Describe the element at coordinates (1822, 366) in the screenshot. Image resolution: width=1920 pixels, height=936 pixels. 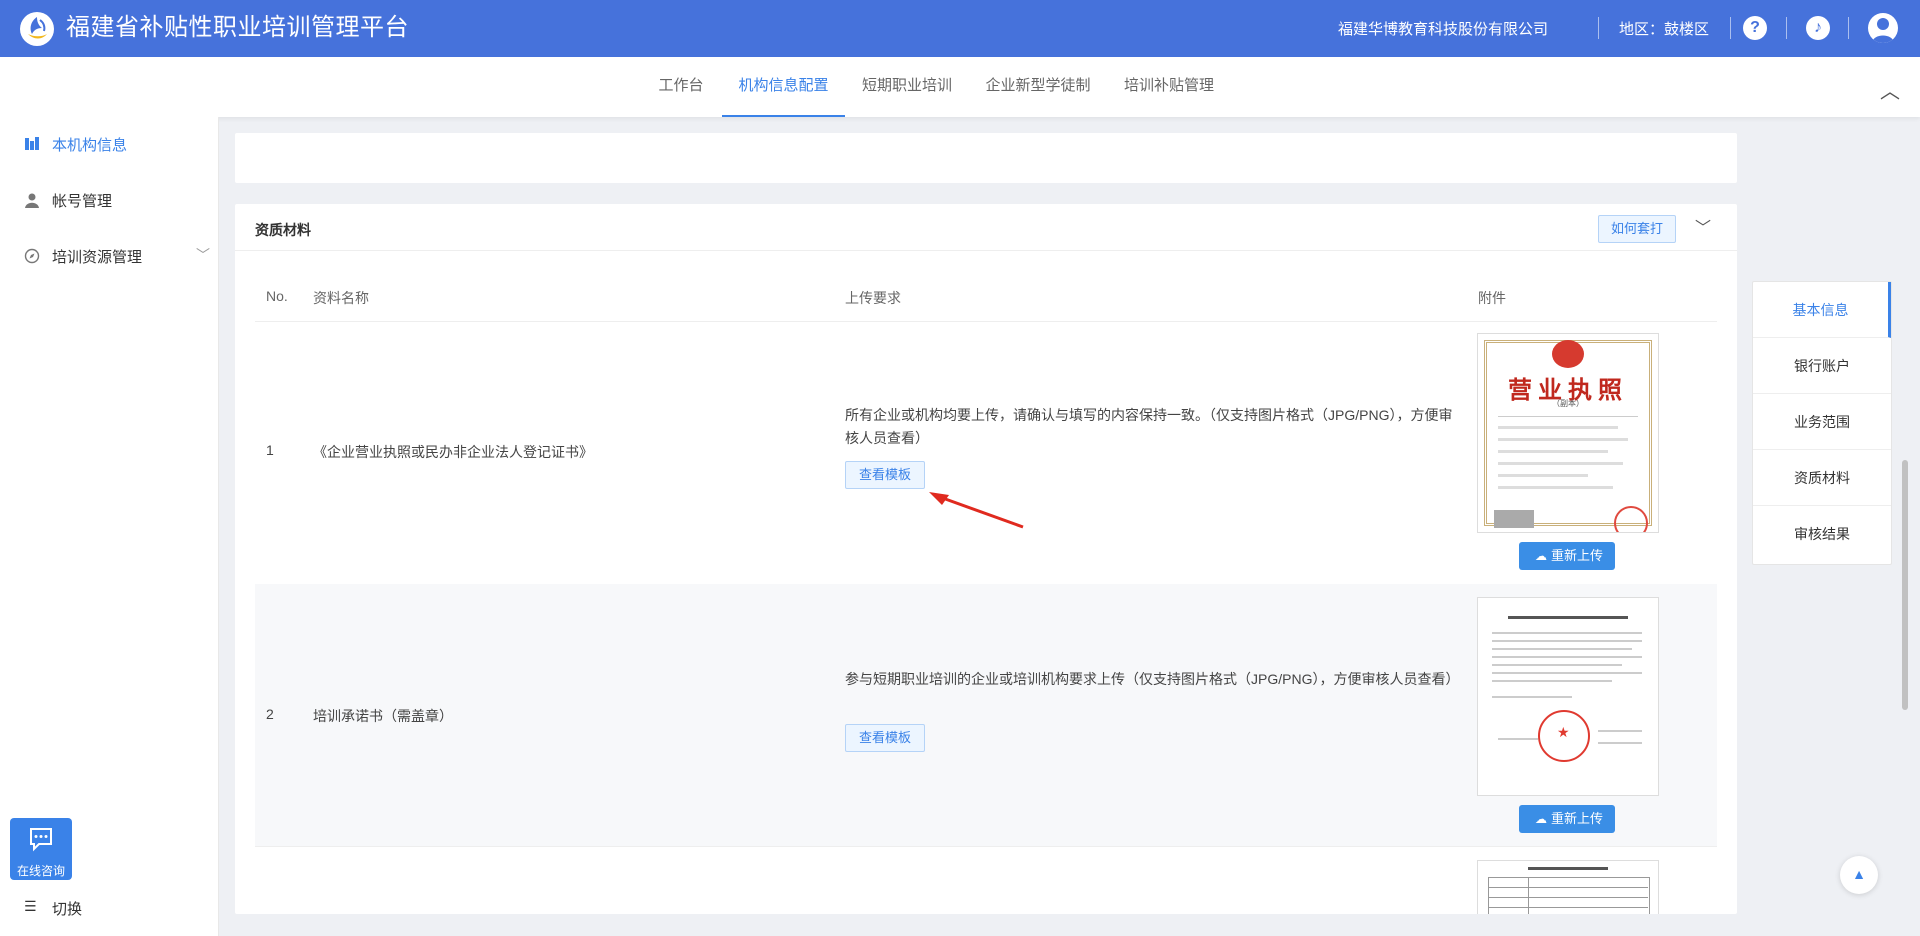
I see `anchor-bank-account: 银行账户` at that location.